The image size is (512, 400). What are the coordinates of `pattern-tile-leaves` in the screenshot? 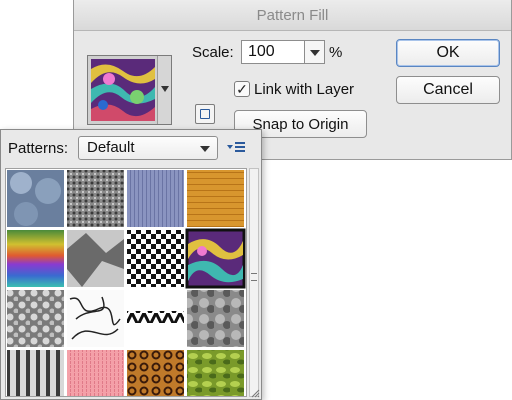 It's located at (215, 373).